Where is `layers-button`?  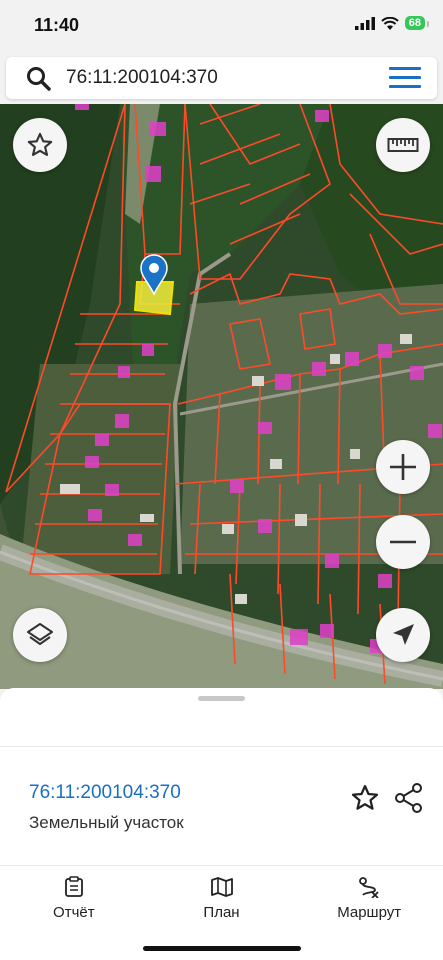
layers-button is located at coordinates (40, 635).